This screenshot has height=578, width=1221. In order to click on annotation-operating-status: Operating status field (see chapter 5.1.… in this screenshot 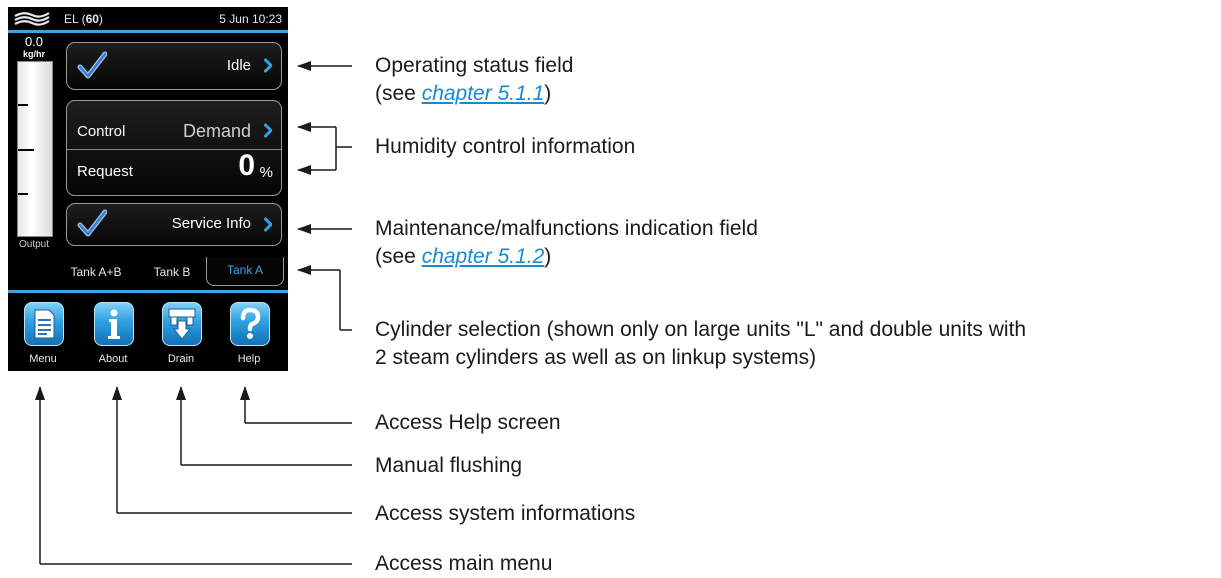, I will do `click(474, 80)`.